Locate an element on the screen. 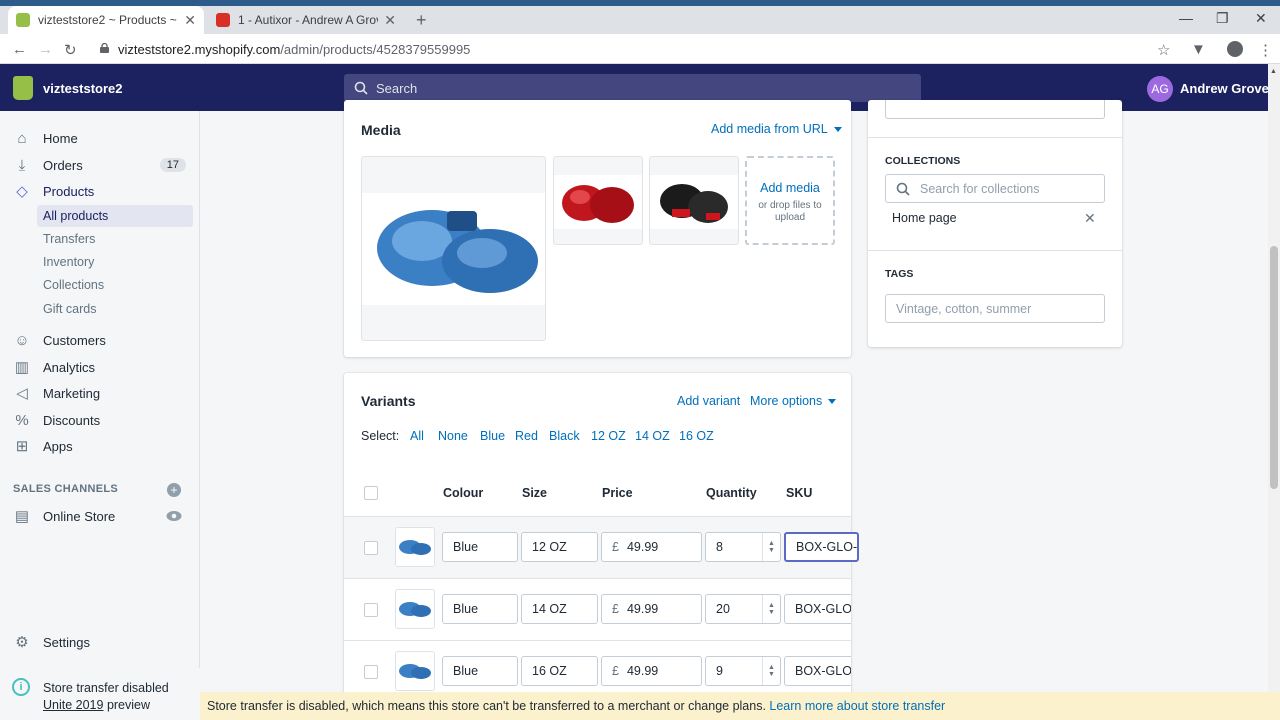 This screenshot has height=720, width=1280. variant-size-input: 16 OZ is located at coordinates (559, 671).